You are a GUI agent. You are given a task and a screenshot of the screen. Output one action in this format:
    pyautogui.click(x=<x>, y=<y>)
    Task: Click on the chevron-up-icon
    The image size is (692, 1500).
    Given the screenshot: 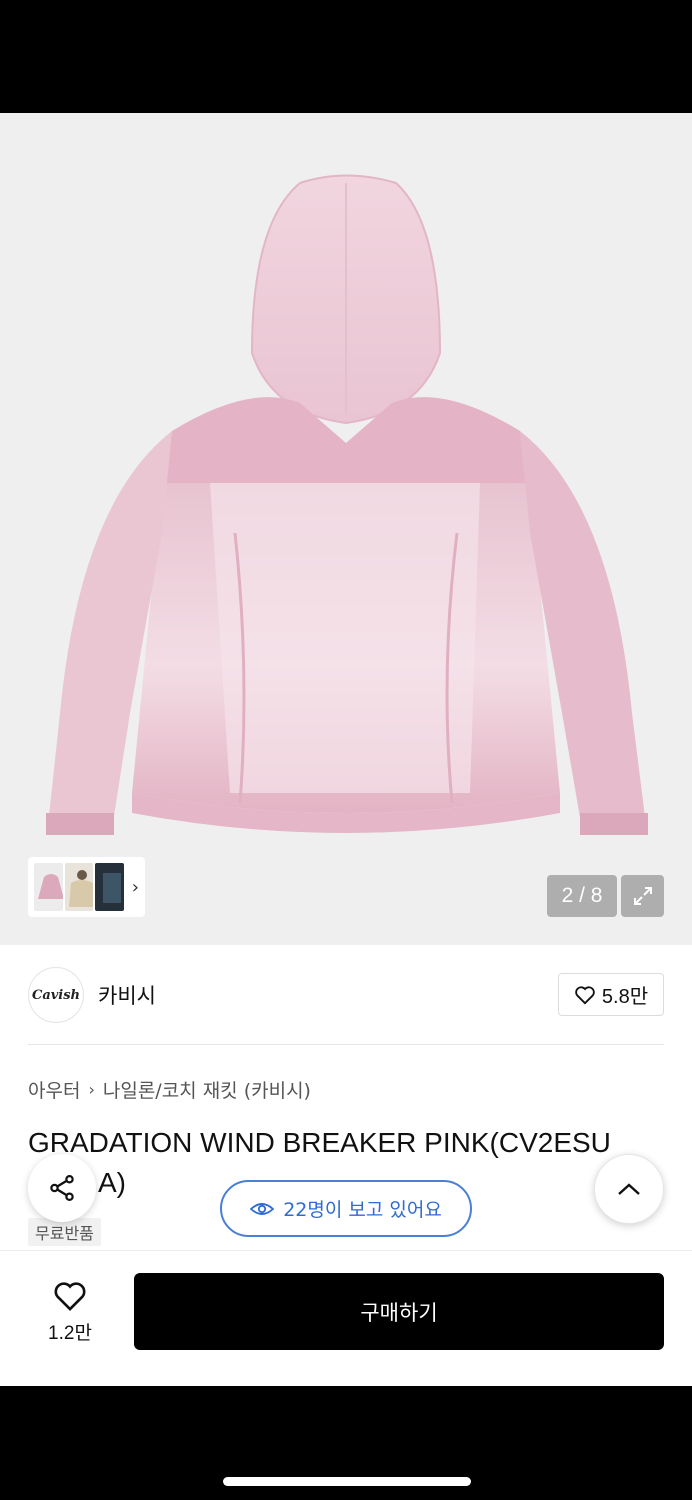 What is the action you would take?
    pyautogui.click(x=629, y=1189)
    